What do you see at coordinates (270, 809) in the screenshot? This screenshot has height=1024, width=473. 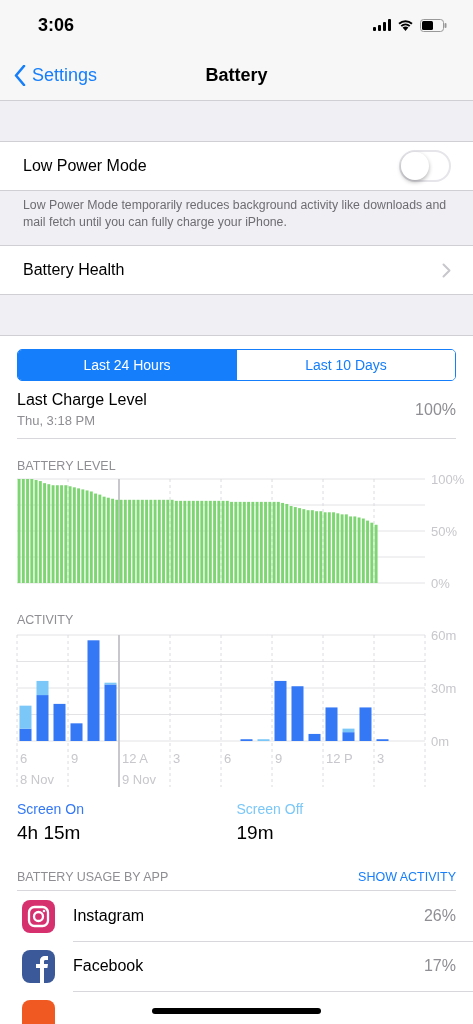 I see `legend-label: Screen Off` at bounding box center [270, 809].